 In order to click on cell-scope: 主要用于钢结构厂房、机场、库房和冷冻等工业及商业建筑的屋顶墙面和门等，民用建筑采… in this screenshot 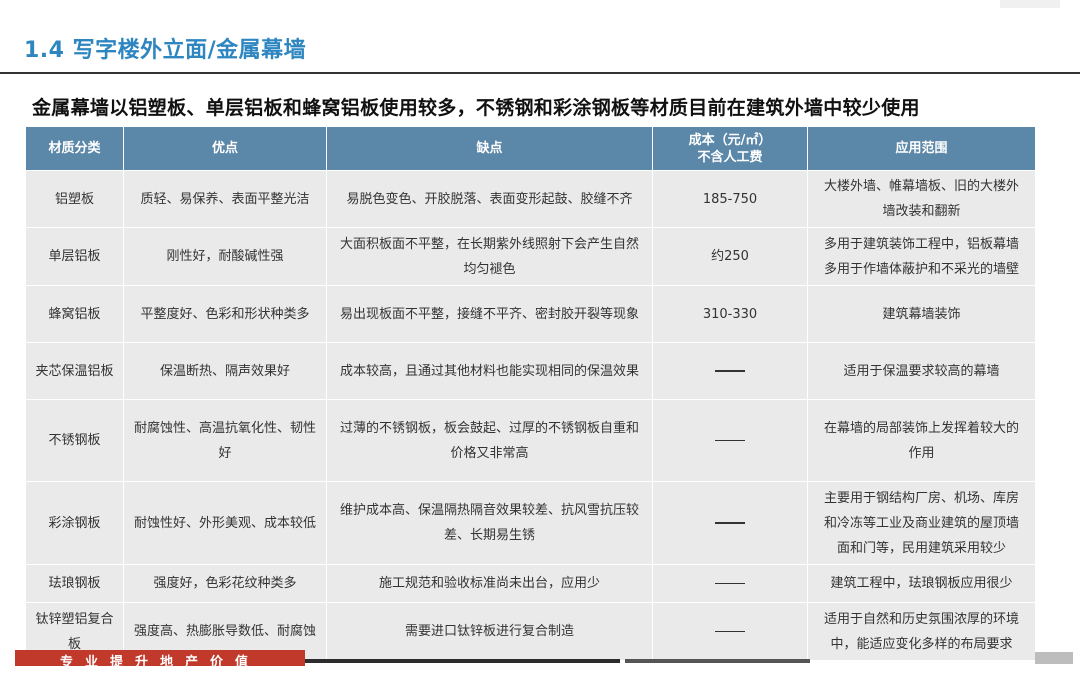, I will do `click(921, 523)`.